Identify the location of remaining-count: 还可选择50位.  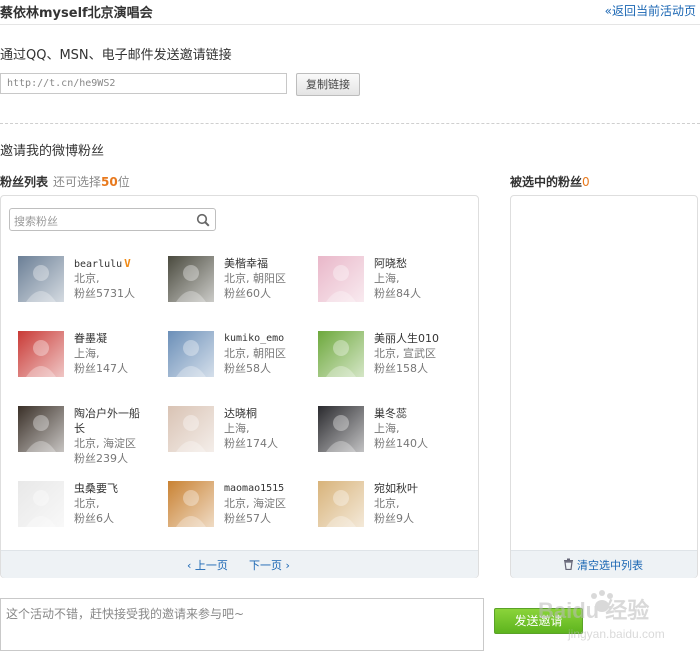
(91, 181).